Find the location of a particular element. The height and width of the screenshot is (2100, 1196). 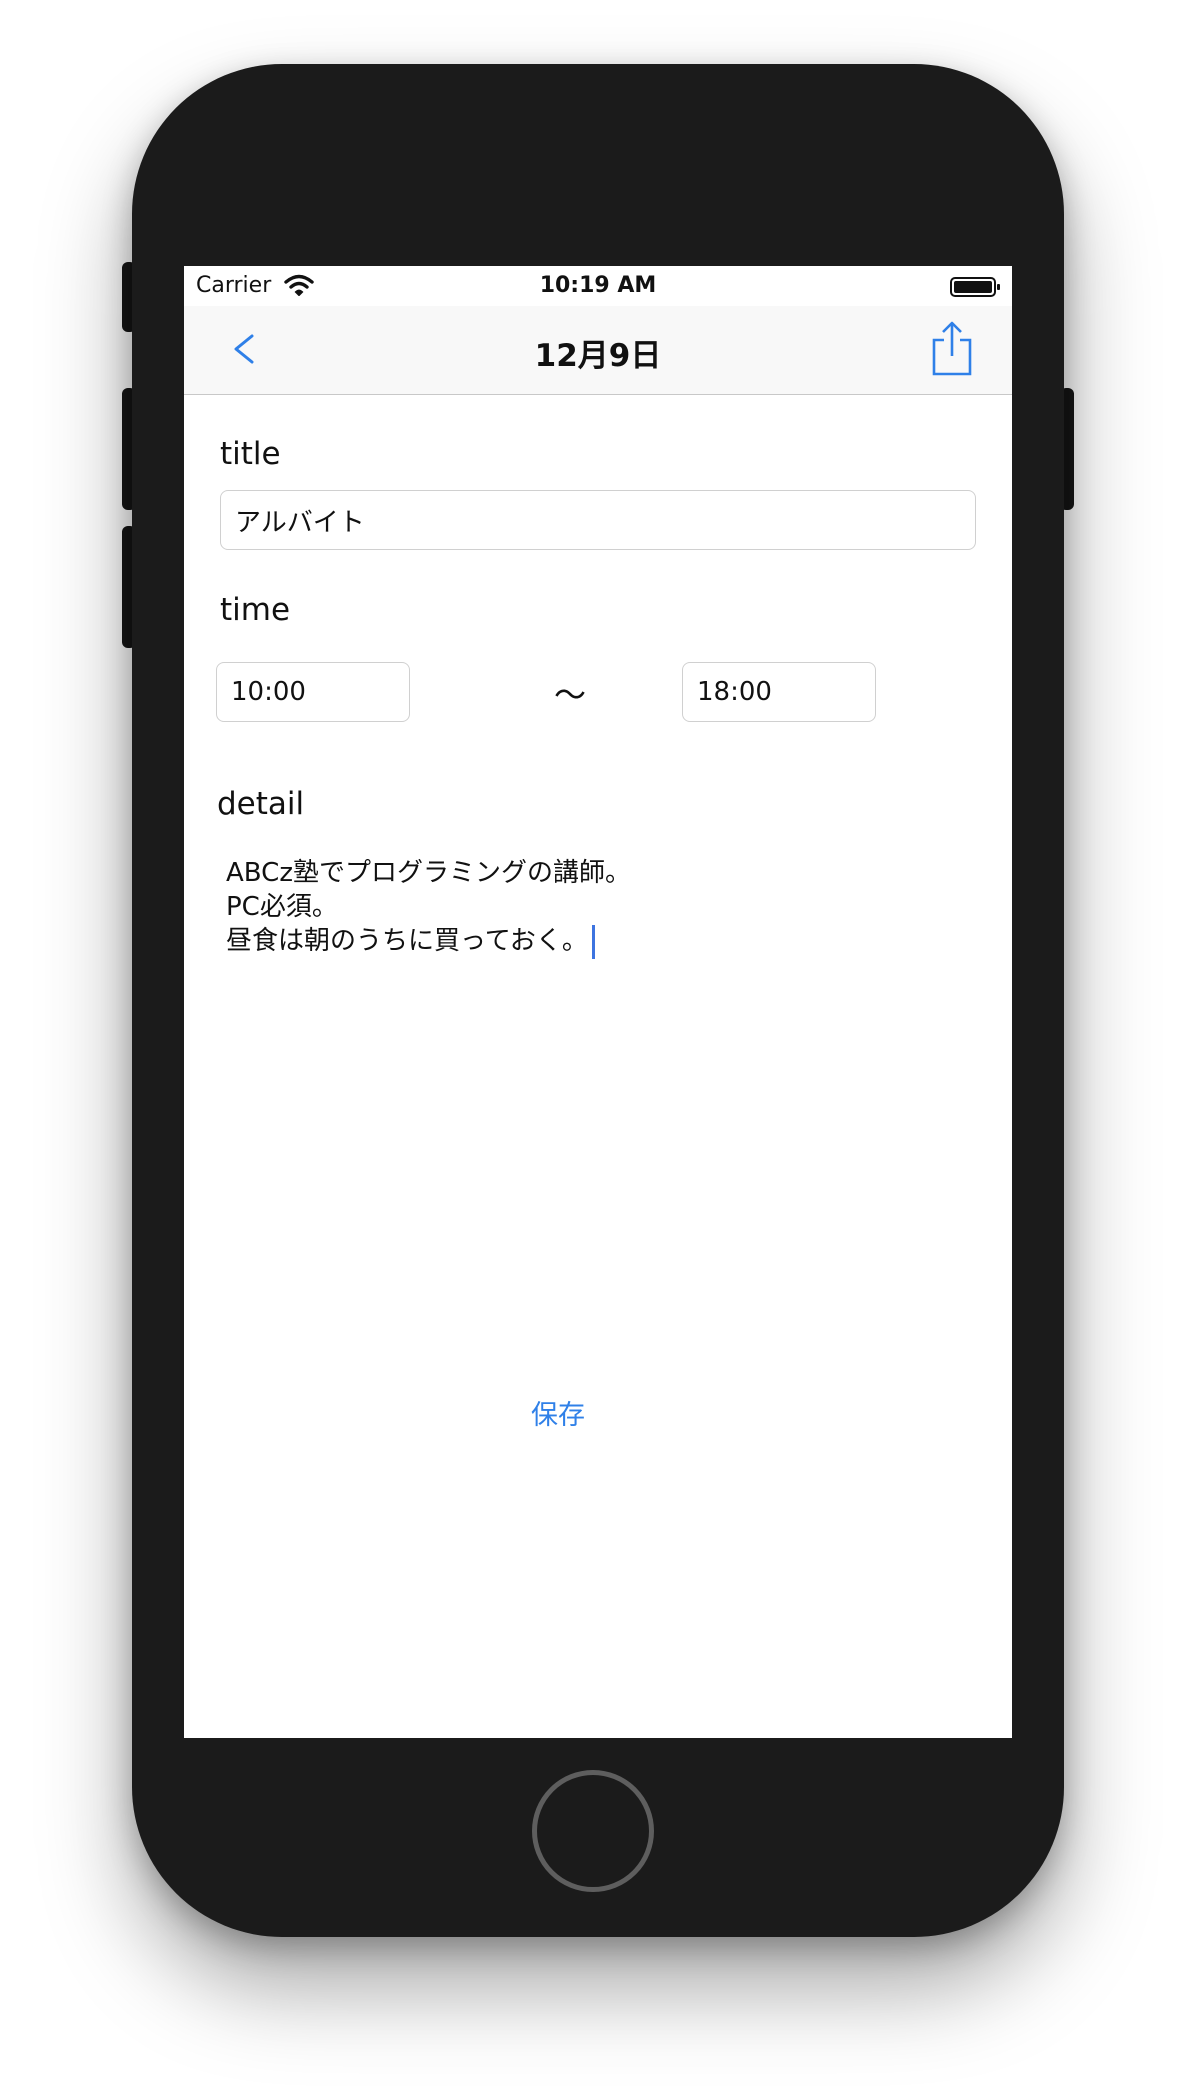

detail-line: PC必須。 is located at coordinates (282, 907).